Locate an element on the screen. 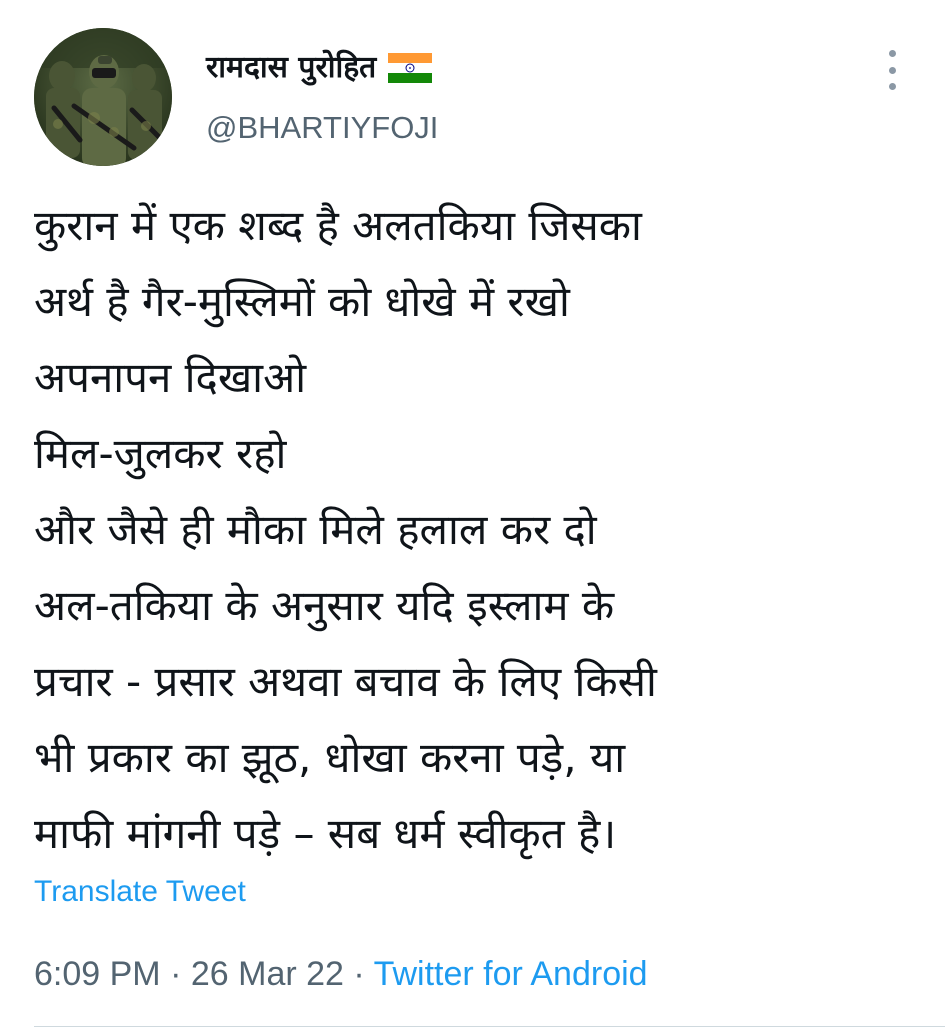 This screenshot has width=945, height=1035. avatar is located at coordinates (103, 97).